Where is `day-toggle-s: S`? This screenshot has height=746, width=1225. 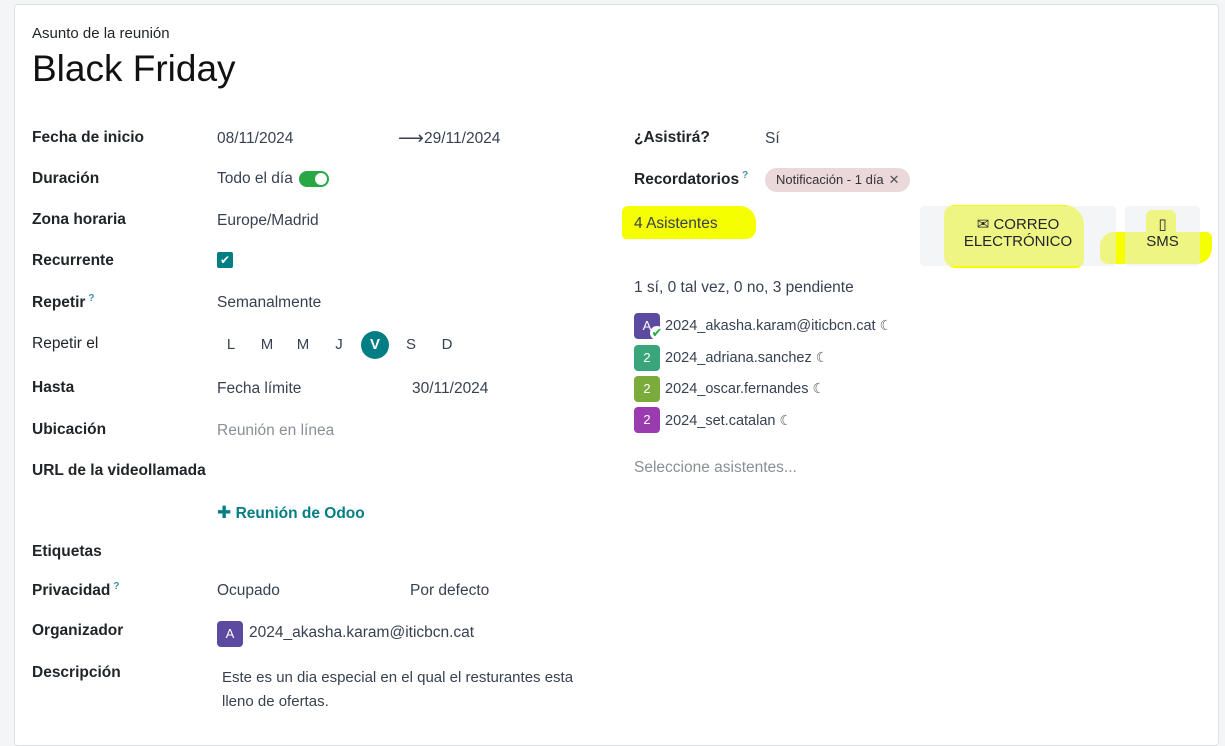
day-toggle-s: S is located at coordinates (411, 345).